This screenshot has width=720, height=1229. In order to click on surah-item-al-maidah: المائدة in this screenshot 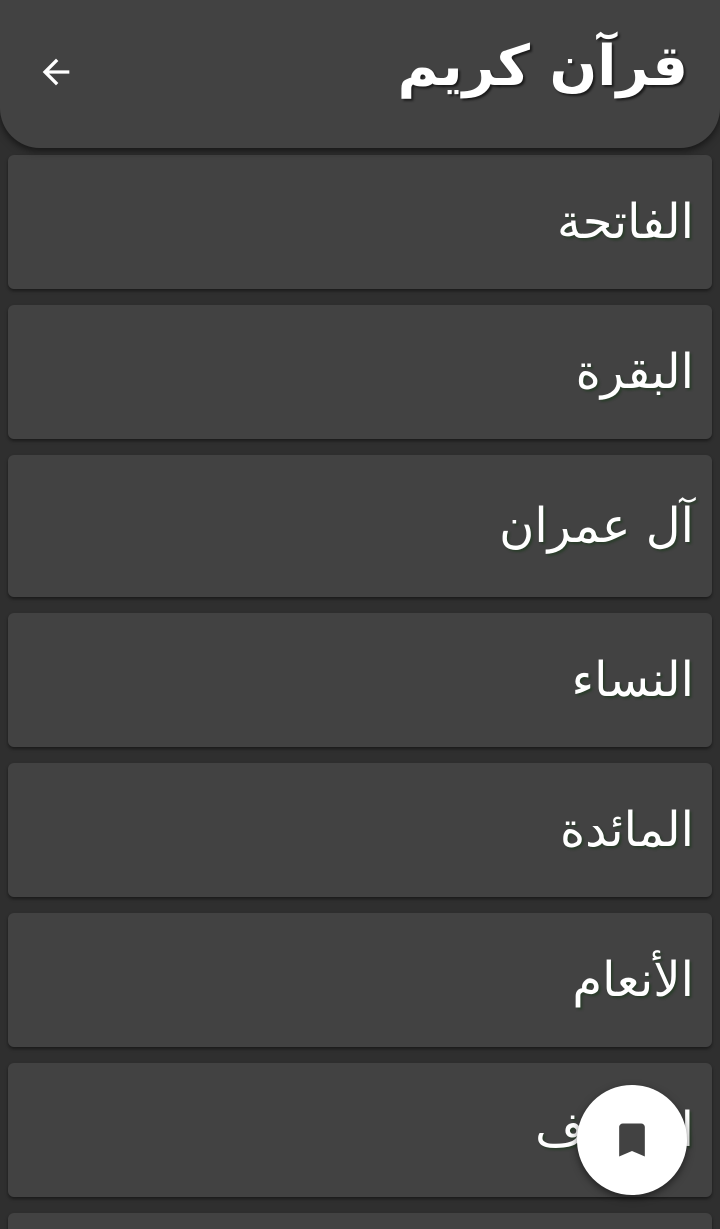, I will do `click(360, 830)`.